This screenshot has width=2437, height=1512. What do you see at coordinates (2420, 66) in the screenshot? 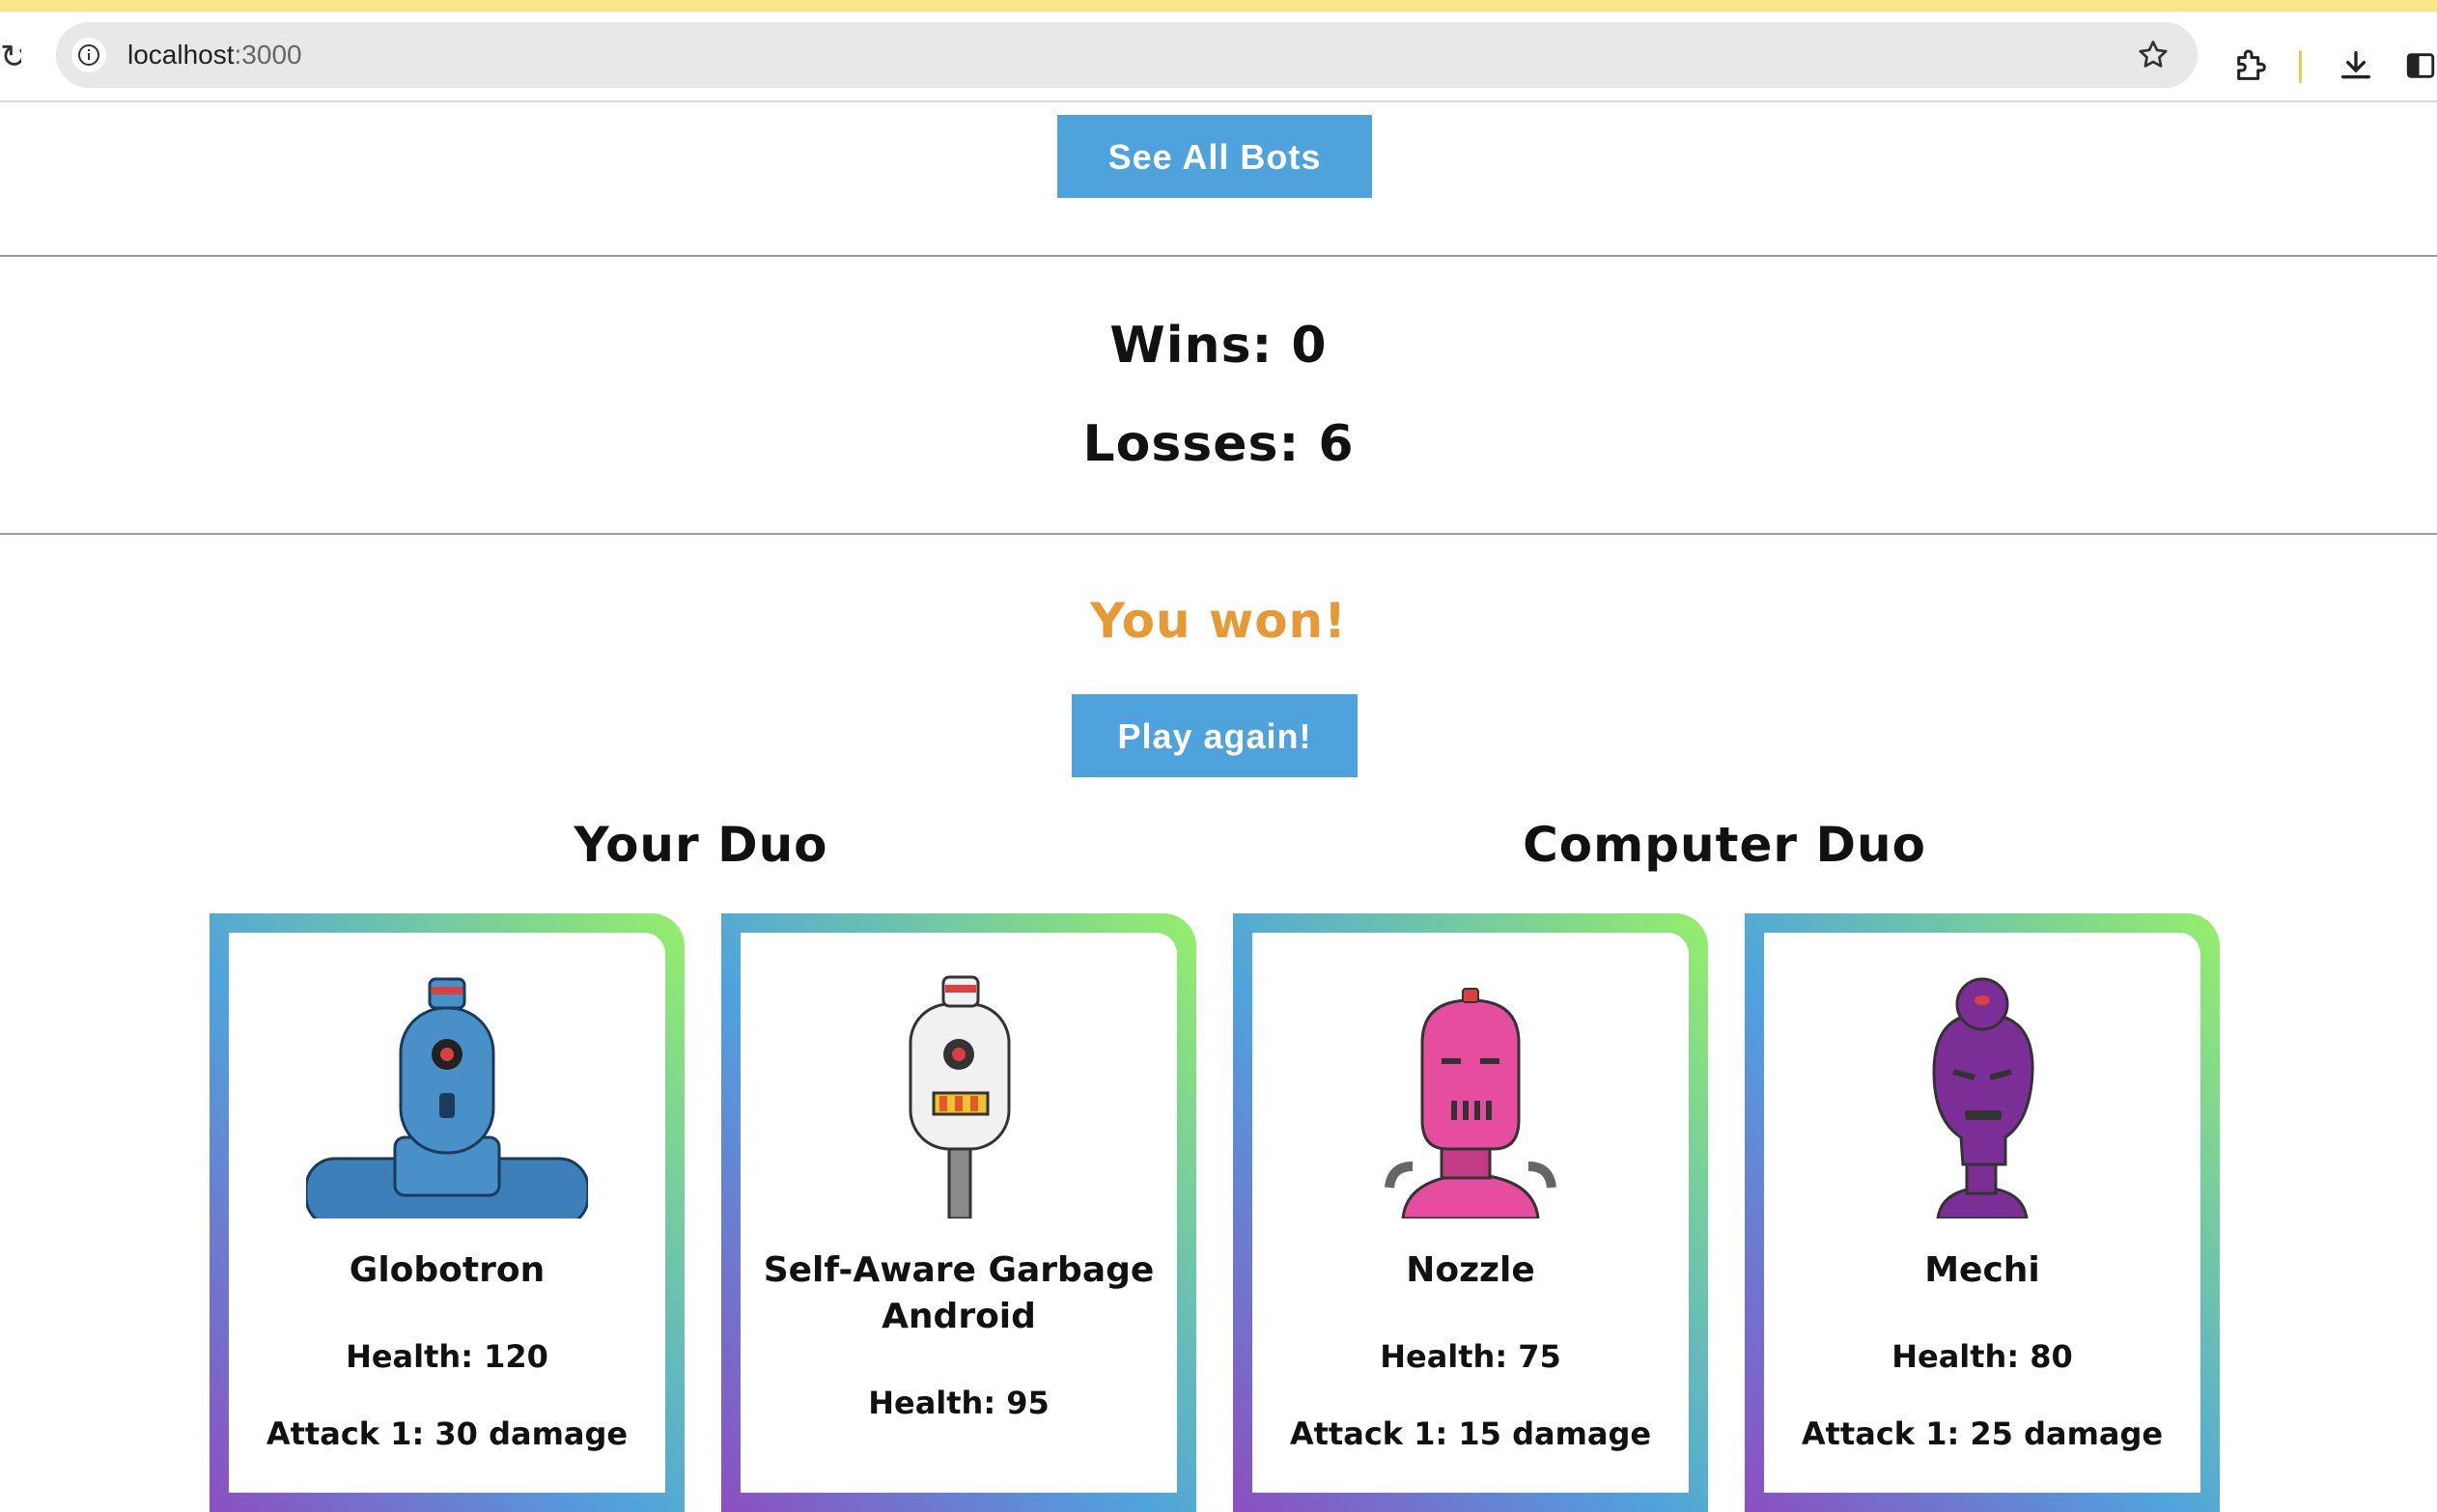
I see `side-panel-icon` at bounding box center [2420, 66].